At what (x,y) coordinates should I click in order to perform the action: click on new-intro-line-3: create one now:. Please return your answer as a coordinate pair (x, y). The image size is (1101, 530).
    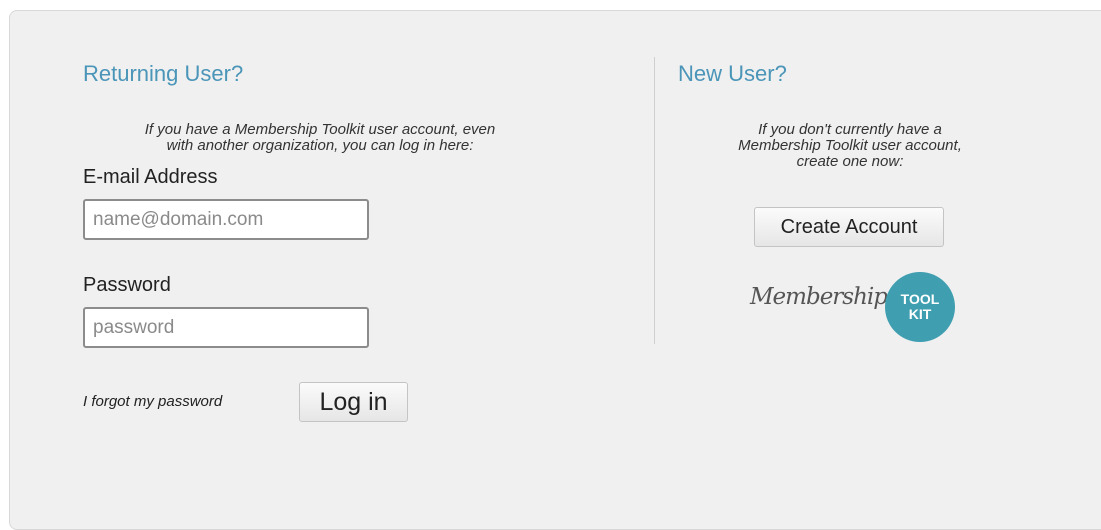
    Looking at the image, I should click on (850, 161).